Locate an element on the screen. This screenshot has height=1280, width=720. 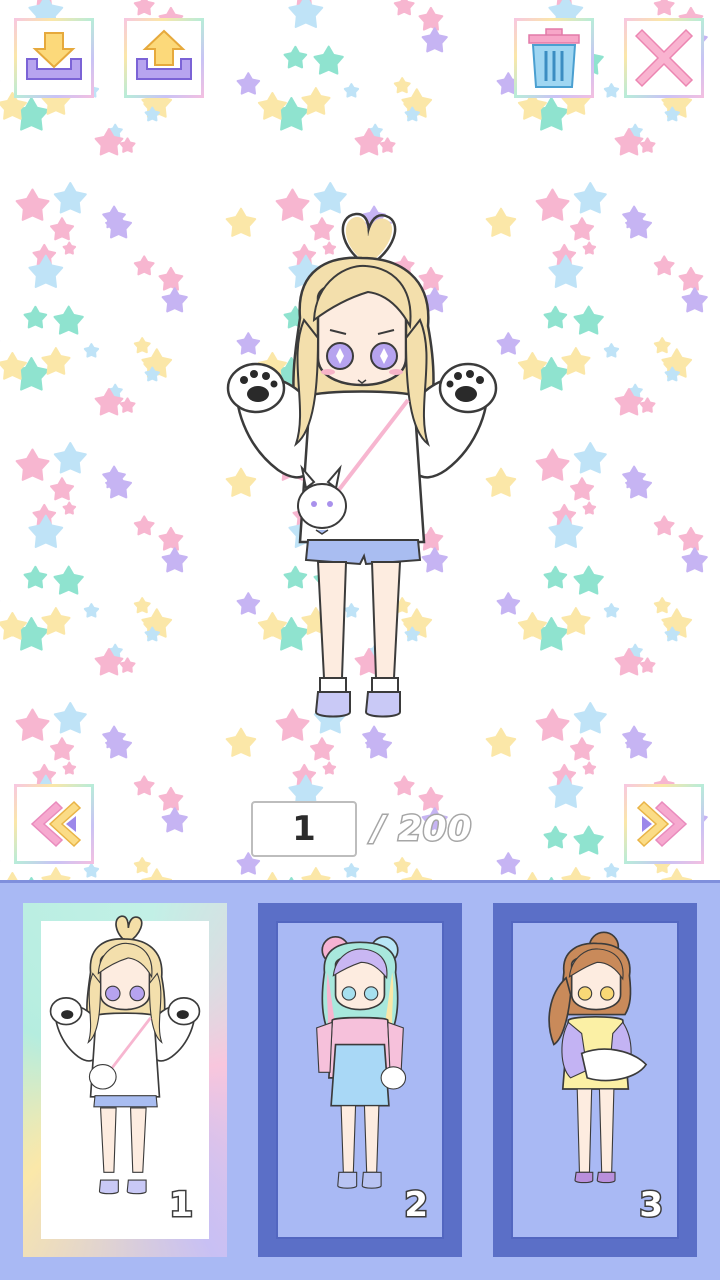
previous-page-button is located at coordinates (54, 824).